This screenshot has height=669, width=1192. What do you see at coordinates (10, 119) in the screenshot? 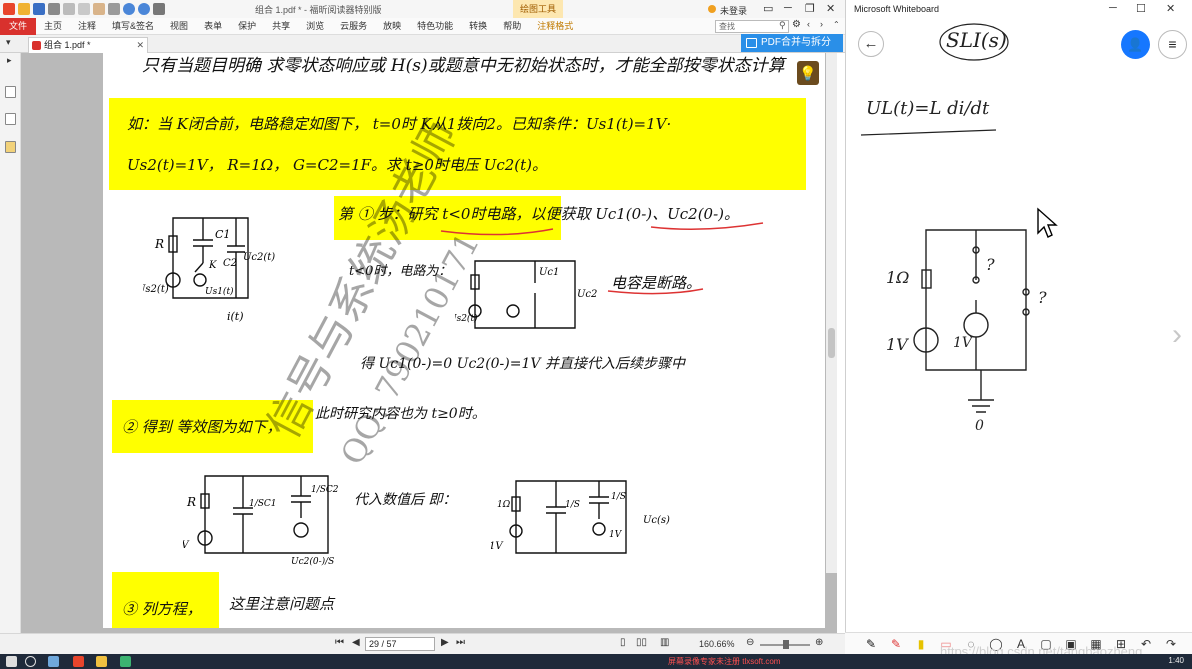
I see `pages-icon` at bounding box center [10, 119].